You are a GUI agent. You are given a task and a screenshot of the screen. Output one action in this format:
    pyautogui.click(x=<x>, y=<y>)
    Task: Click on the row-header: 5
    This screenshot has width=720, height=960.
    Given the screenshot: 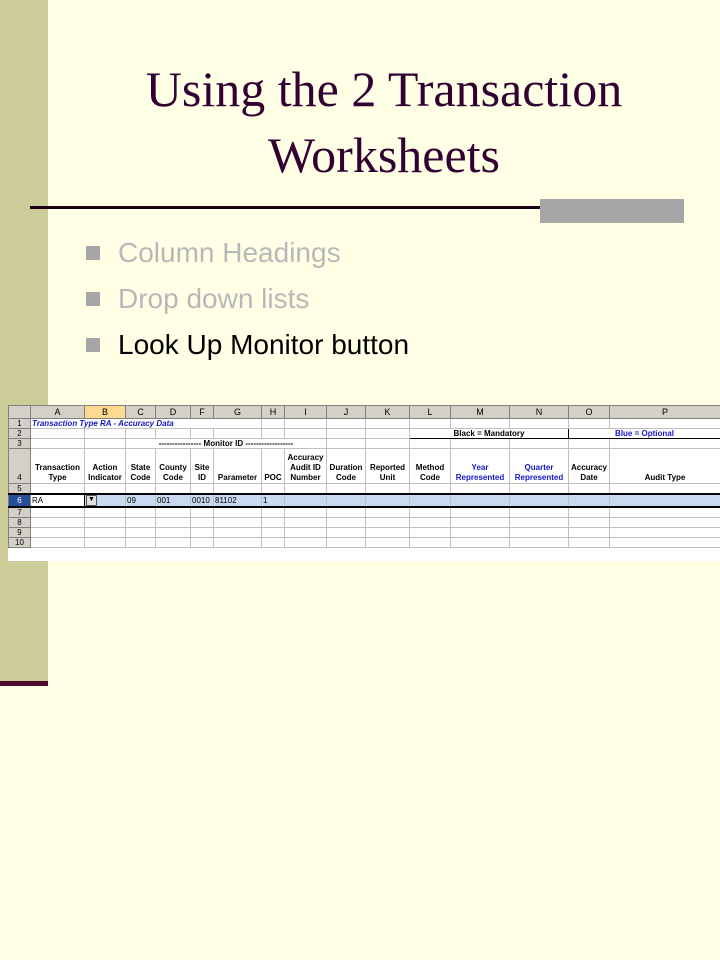 What is the action you would take?
    pyautogui.click(x=19, y=489)
    